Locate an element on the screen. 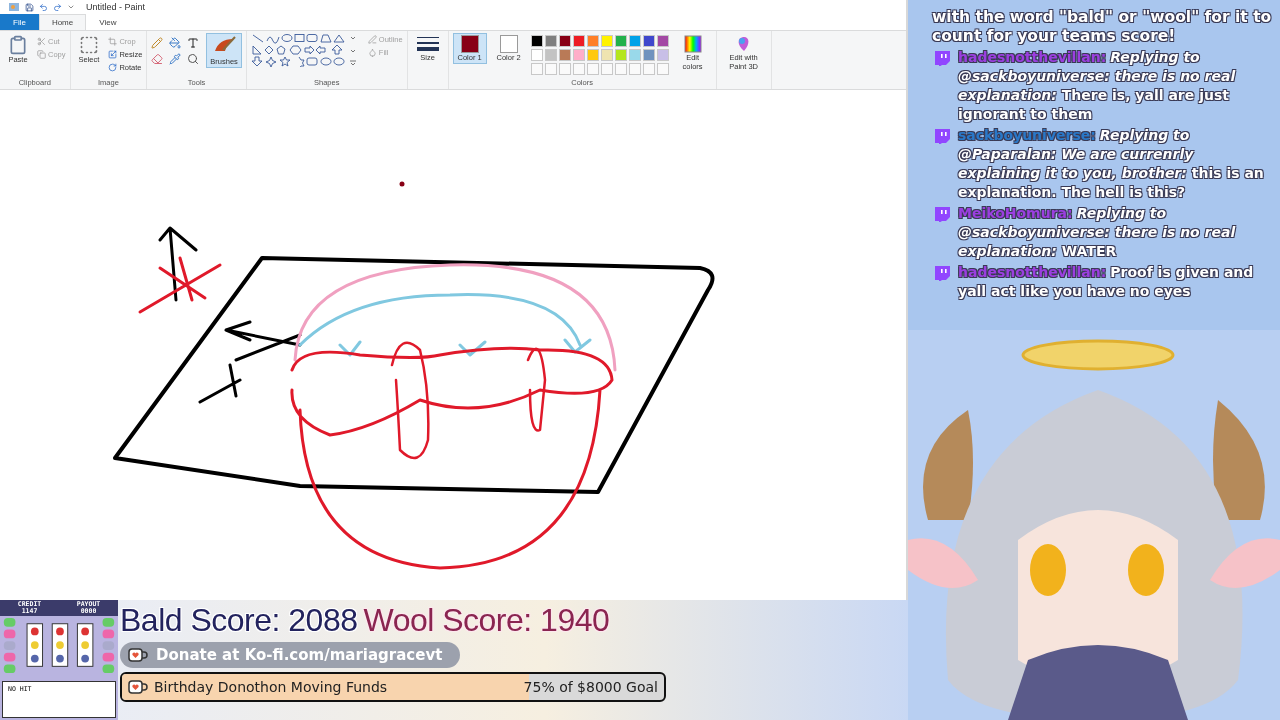  chat-message: sackboyuniverse: Replying to @Paparalan: We are currenrly explaining it to you, brother: this is an explanation. The hell is this? is located at coordinates (1111, 164).